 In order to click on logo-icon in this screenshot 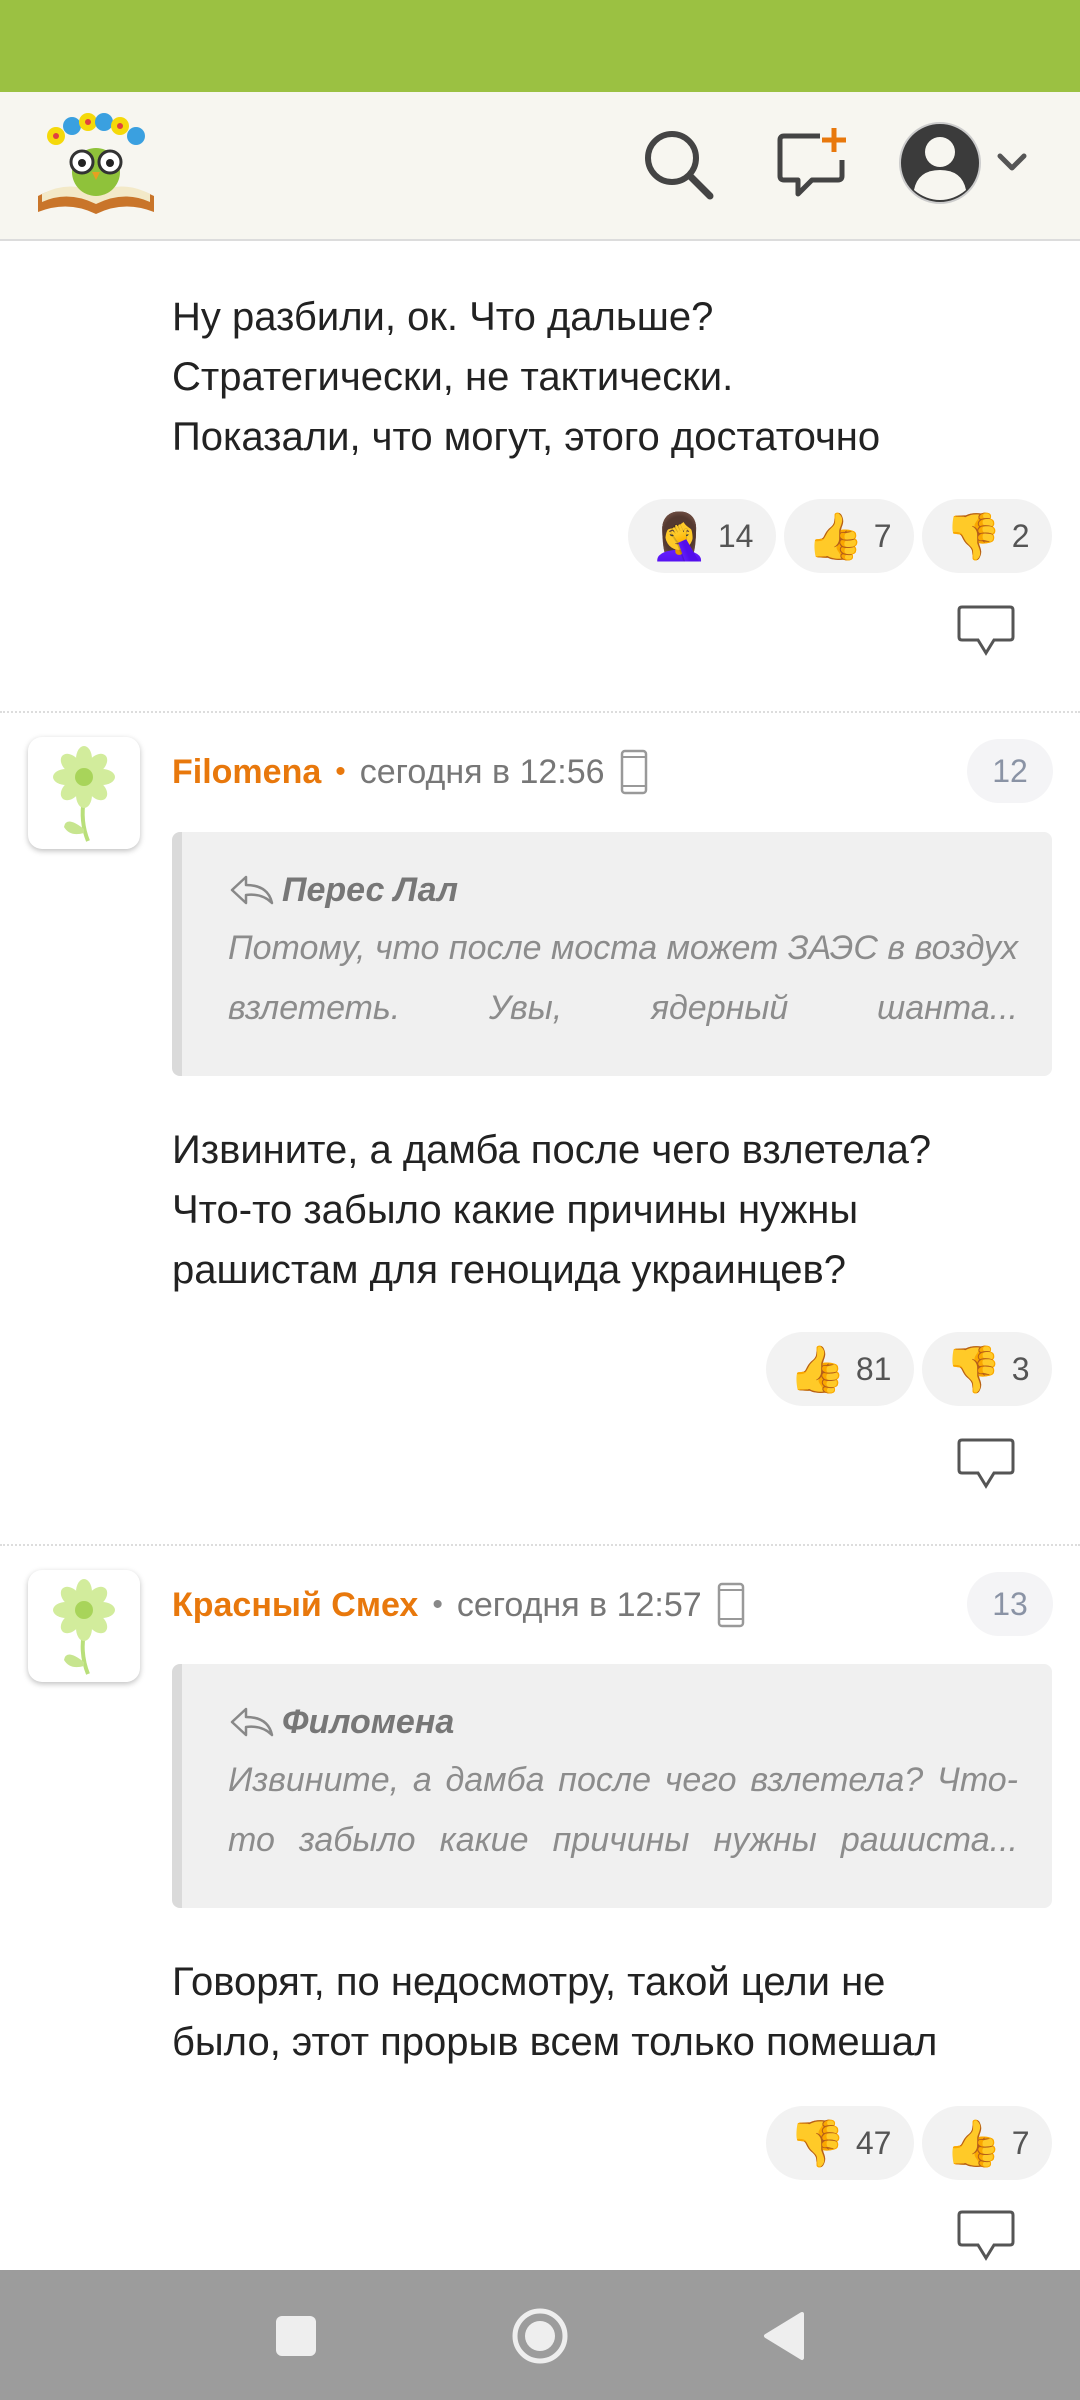, I will do `click(96, 165)`.